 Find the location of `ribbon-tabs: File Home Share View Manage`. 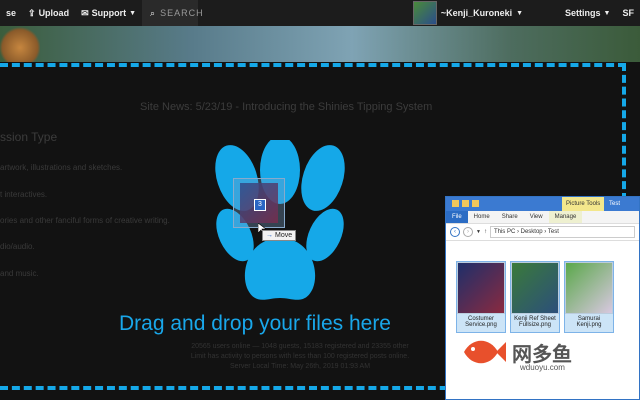

ribbon-tabs: File Home Share View Manage is located at coordinates (542, 217).